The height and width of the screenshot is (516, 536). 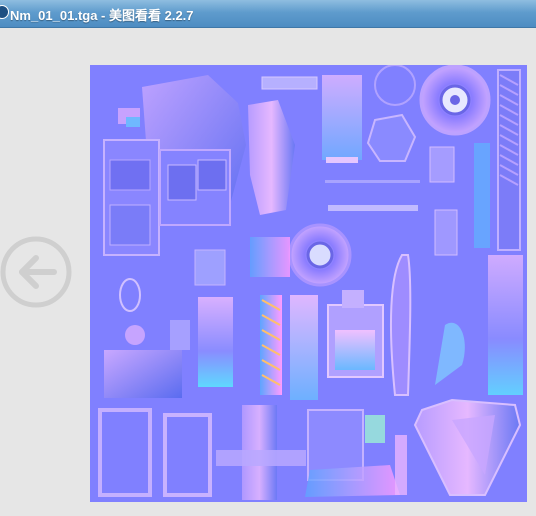 I want to click on previous-image-button, so click(x=36, y=272).